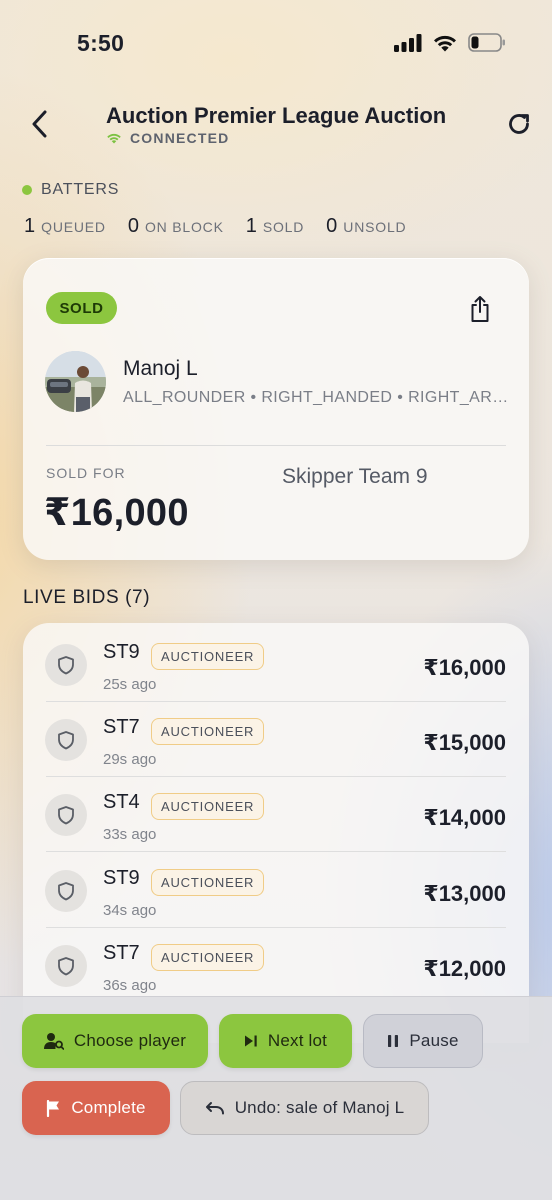 The width and height of the screenshot is (552, 1200). I want to click on battery-icon, so click(486, 42).